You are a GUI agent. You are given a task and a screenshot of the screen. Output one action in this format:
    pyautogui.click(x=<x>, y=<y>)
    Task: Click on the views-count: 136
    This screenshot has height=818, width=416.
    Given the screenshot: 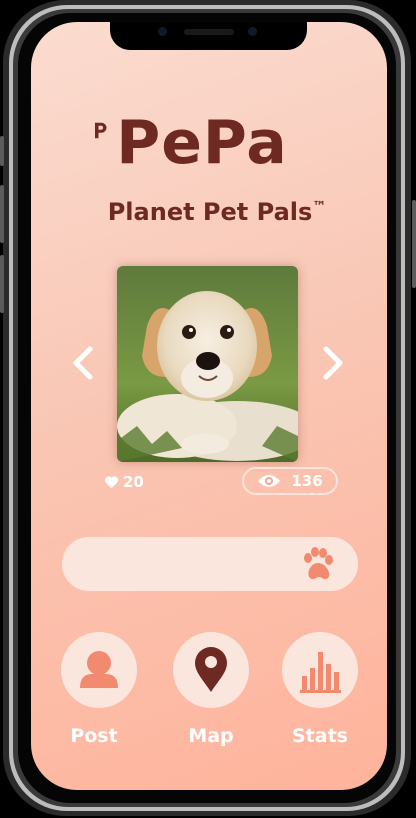 What is the action you would take?
    pyautogui.click(x=307, y=481)
    